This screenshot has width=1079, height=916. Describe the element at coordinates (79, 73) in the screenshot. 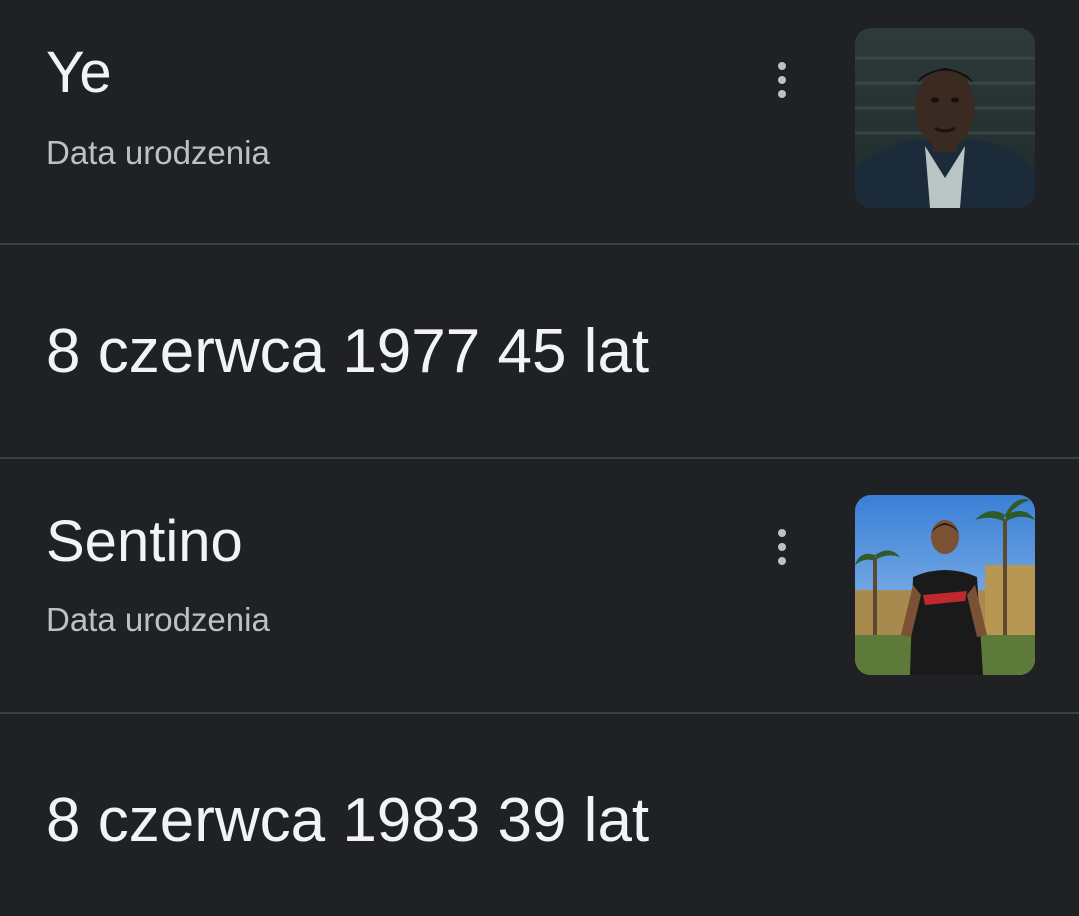

I see `entity-name: Ye` at that location.